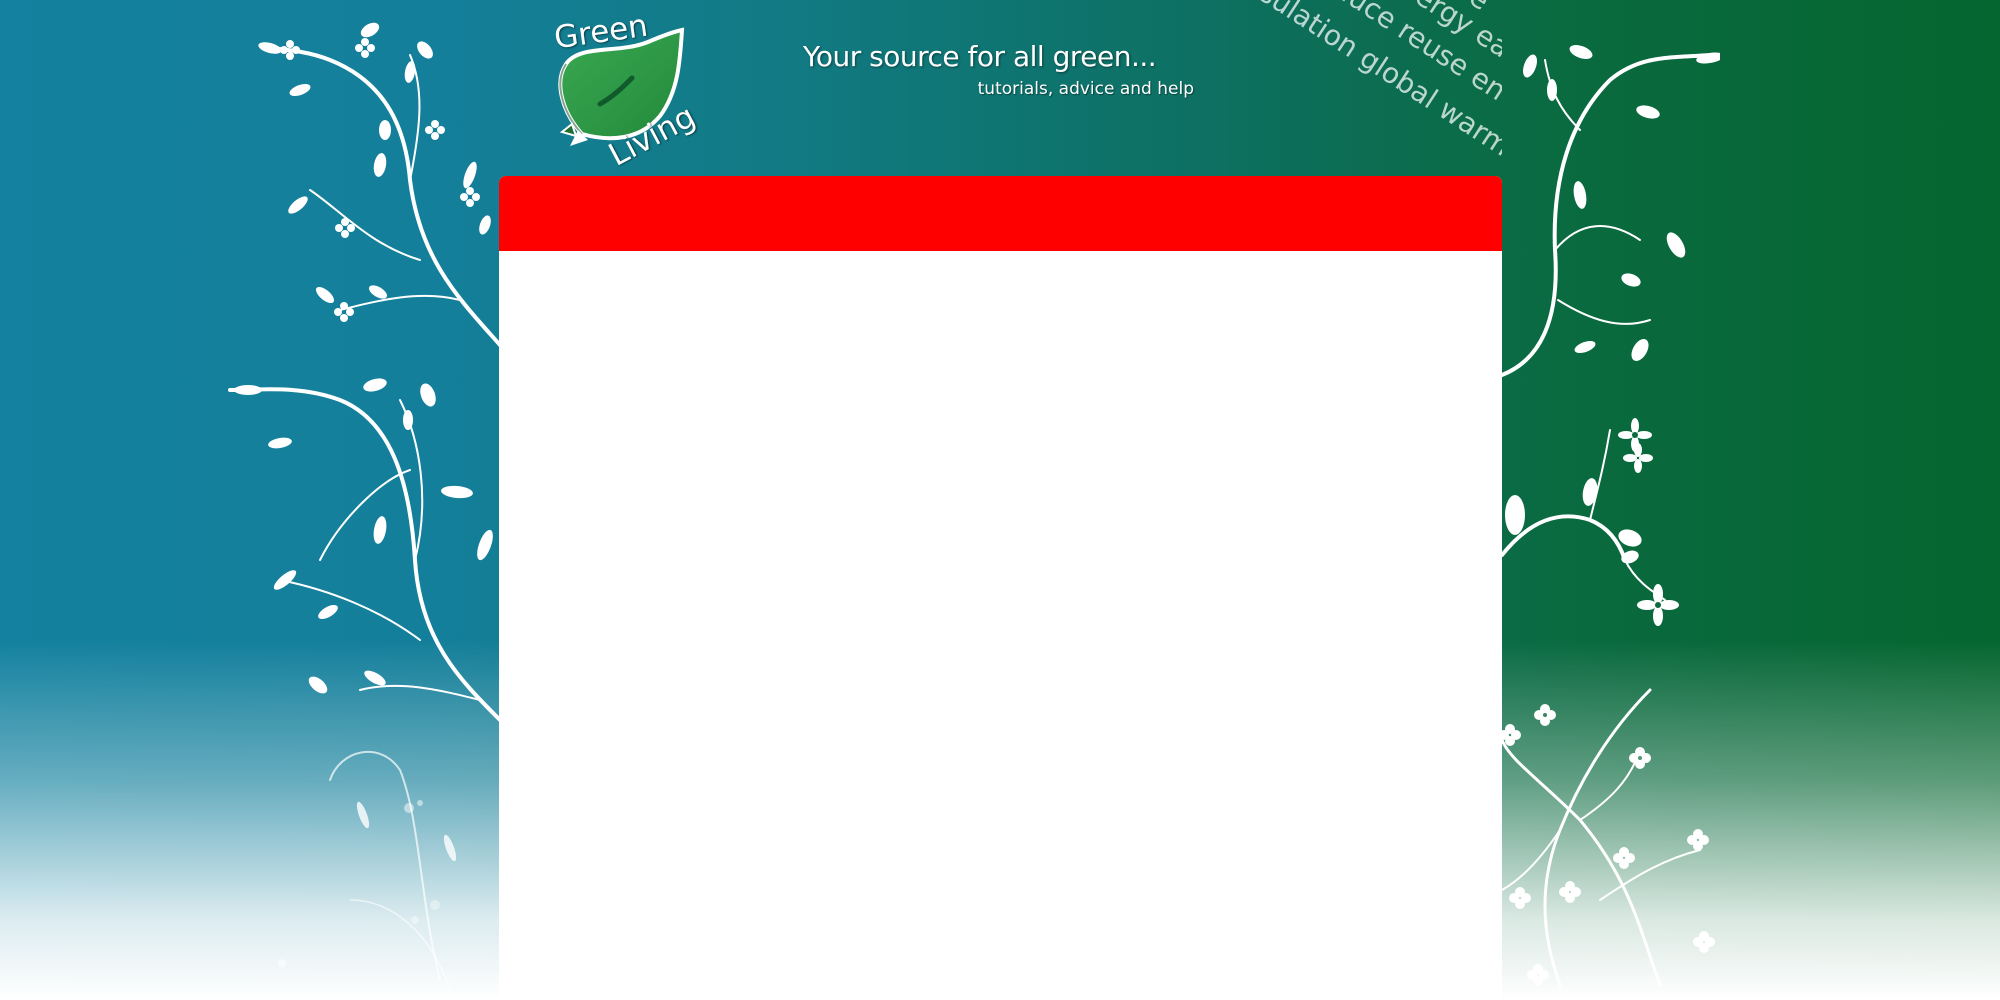 Image resolution: width=2000 pixels, height=1000 pixels. Describe the element at coordinates (365, 506) in the screenshot. I see `floral-vine-left-decoration` at that location.